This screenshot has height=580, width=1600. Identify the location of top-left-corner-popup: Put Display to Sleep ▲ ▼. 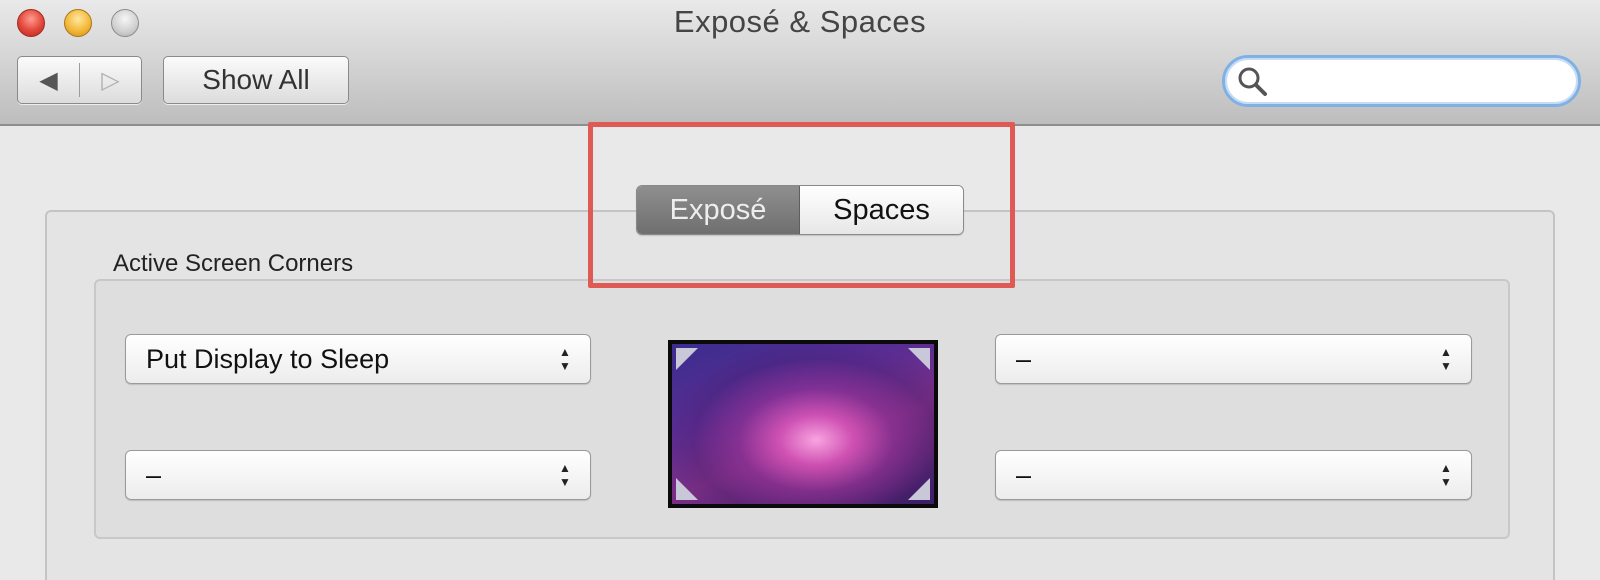
(358, 359).